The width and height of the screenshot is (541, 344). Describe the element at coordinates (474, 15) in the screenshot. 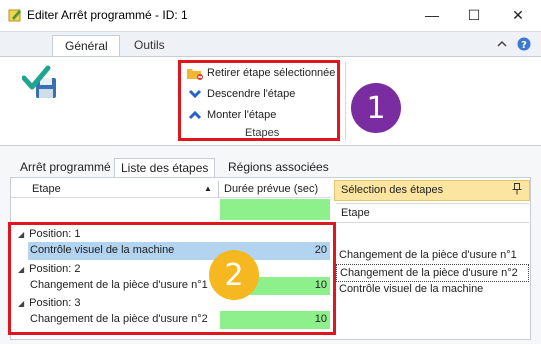

I see `maximize-button: ☐` at that location.